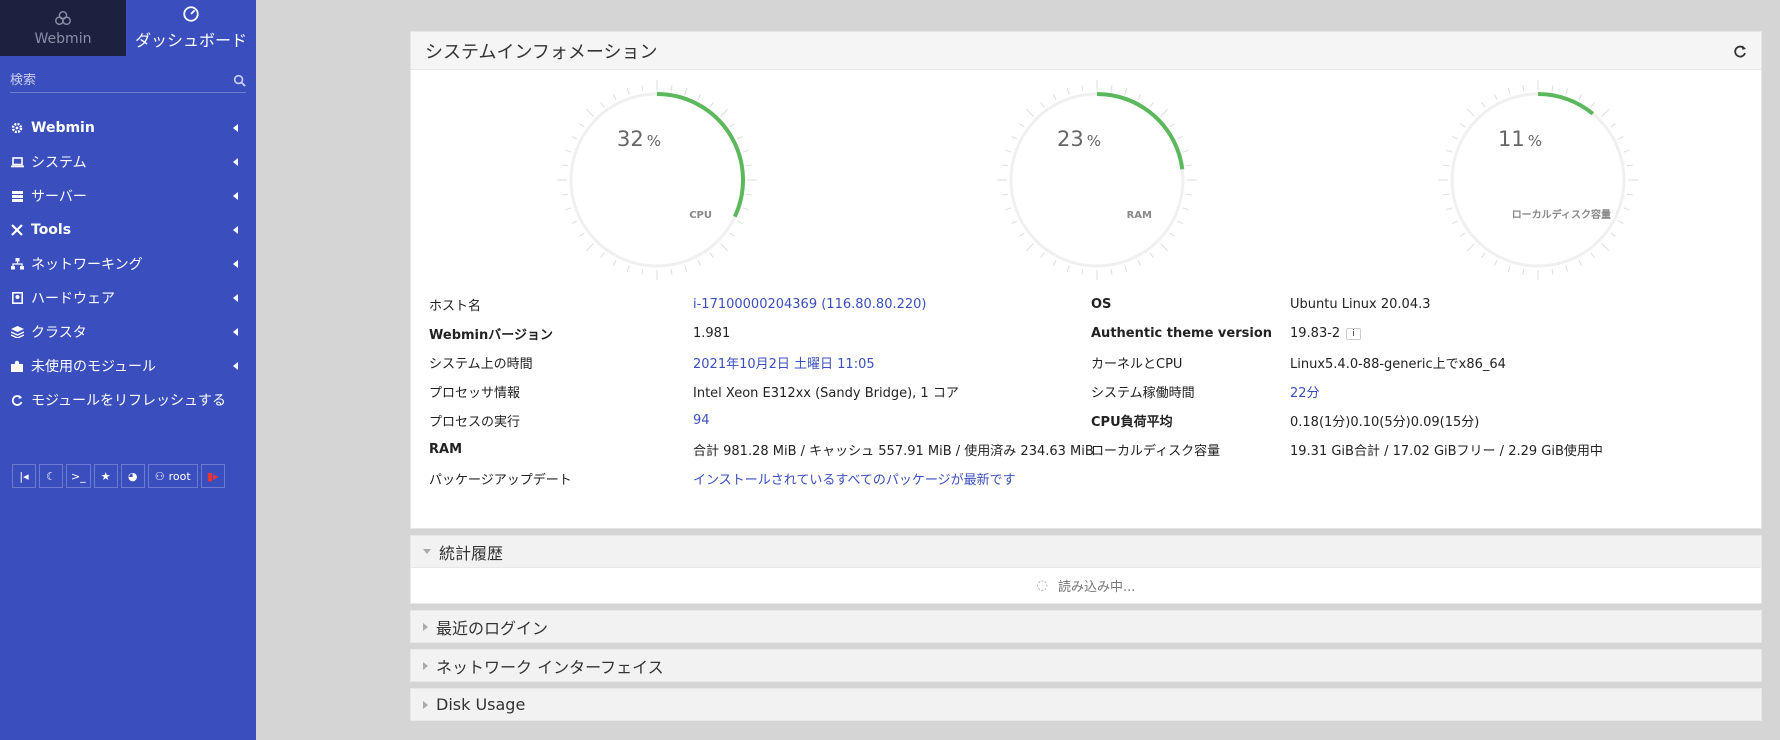 The image size is (1780, 740). What do you see at coordinates (110, 80) in the screenshot?
I see `search-input` at bounding box center [110, 80].